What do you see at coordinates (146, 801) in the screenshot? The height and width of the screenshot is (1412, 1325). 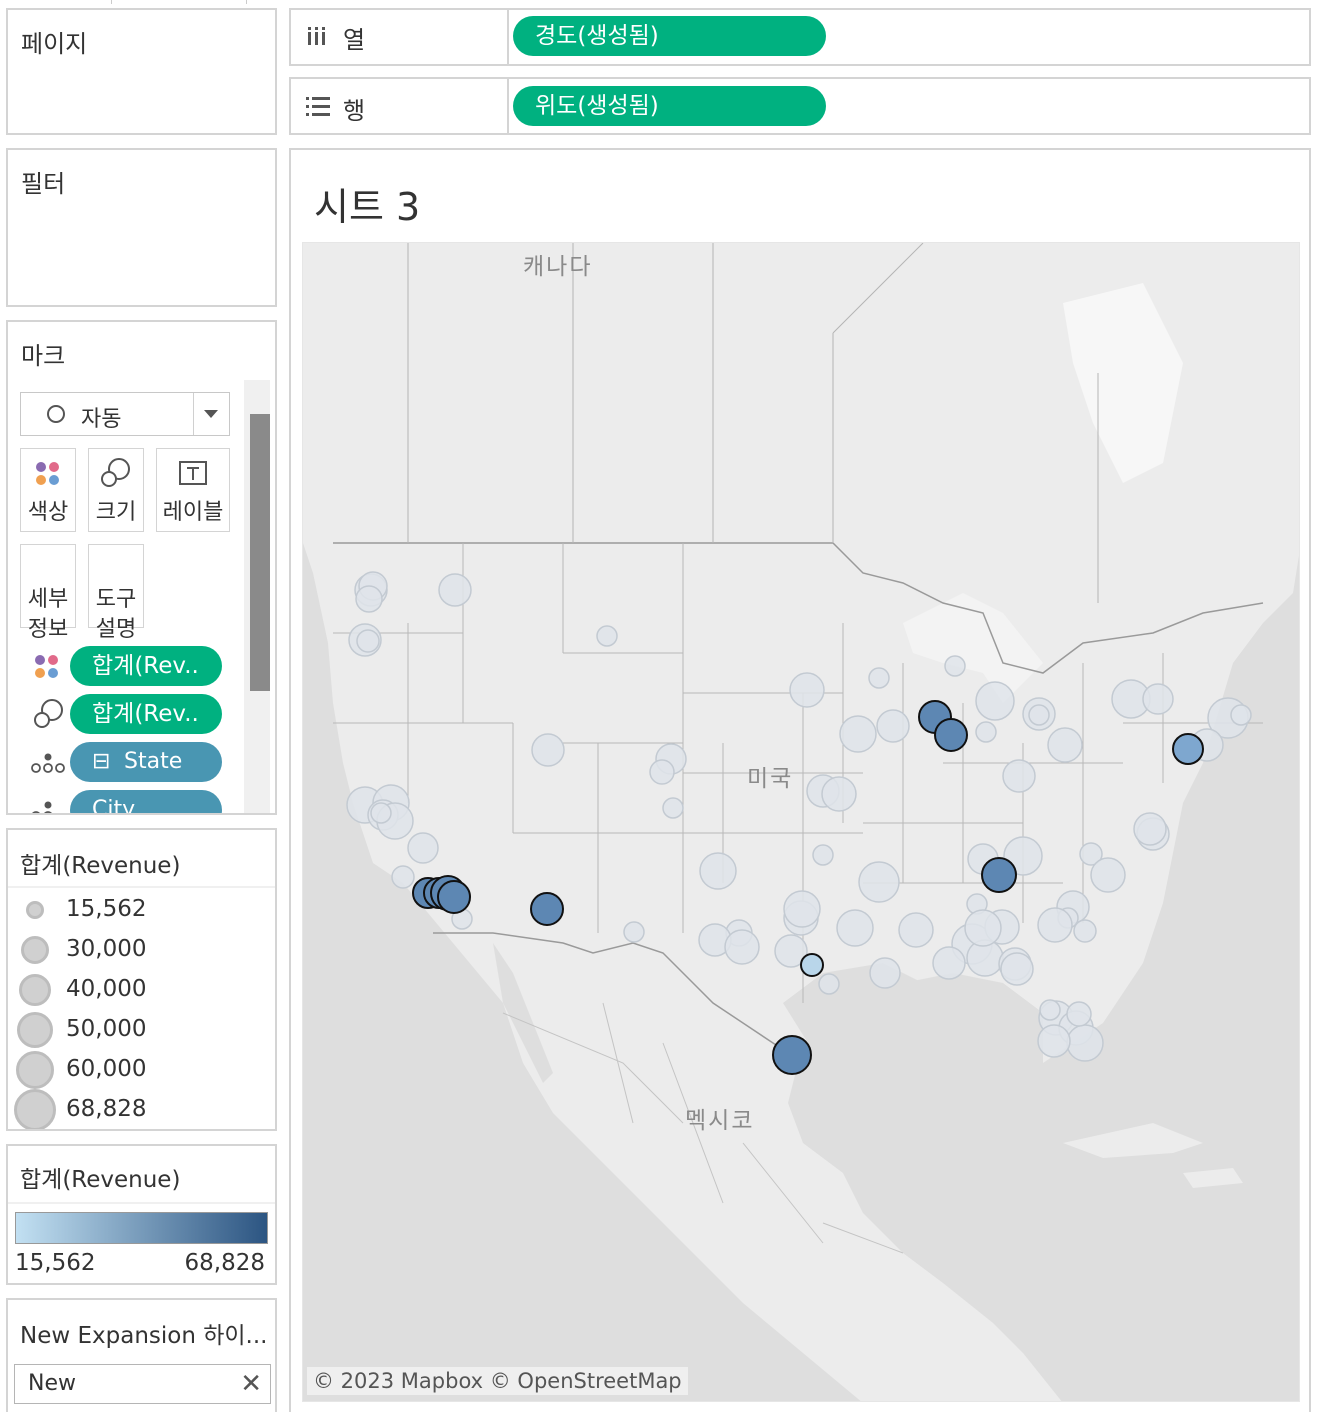 I see `city-pill: City` at bounding box center [146, 801].